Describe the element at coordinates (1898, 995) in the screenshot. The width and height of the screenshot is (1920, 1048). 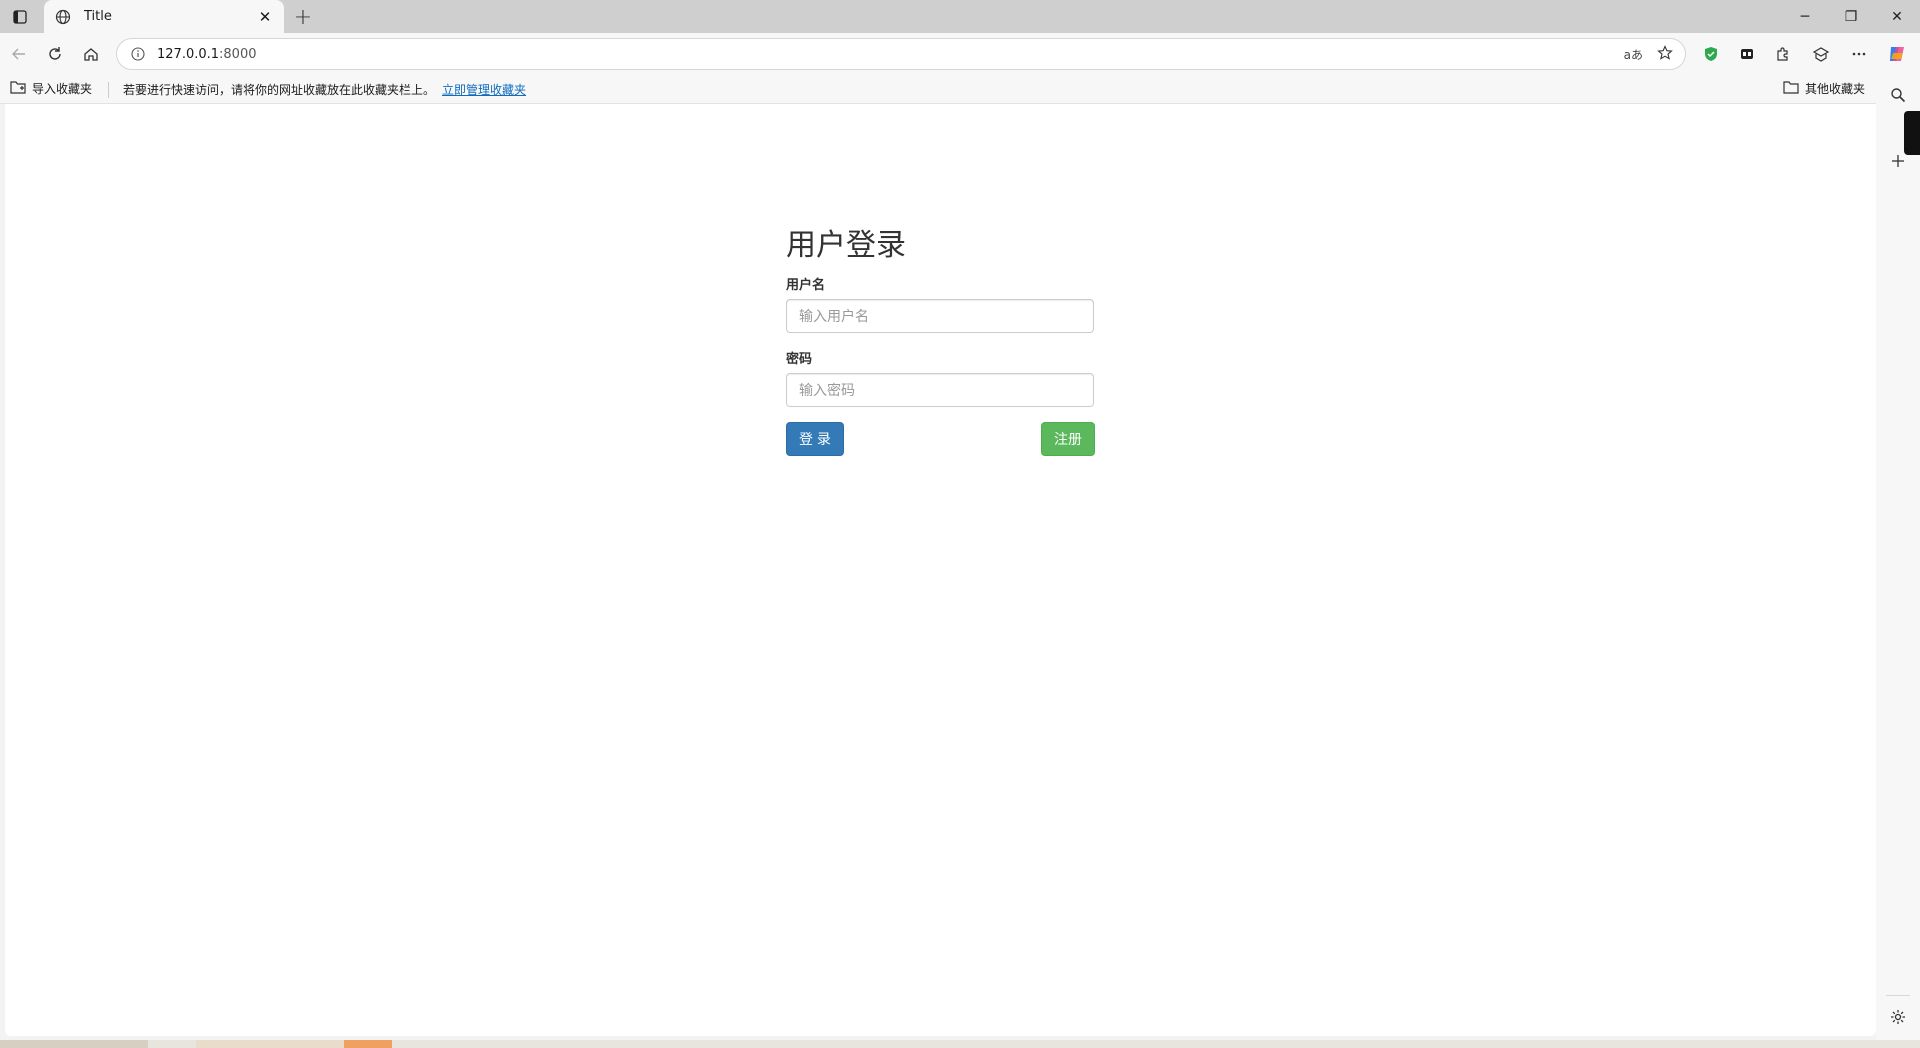
I see `sidebar-divider` at that location.